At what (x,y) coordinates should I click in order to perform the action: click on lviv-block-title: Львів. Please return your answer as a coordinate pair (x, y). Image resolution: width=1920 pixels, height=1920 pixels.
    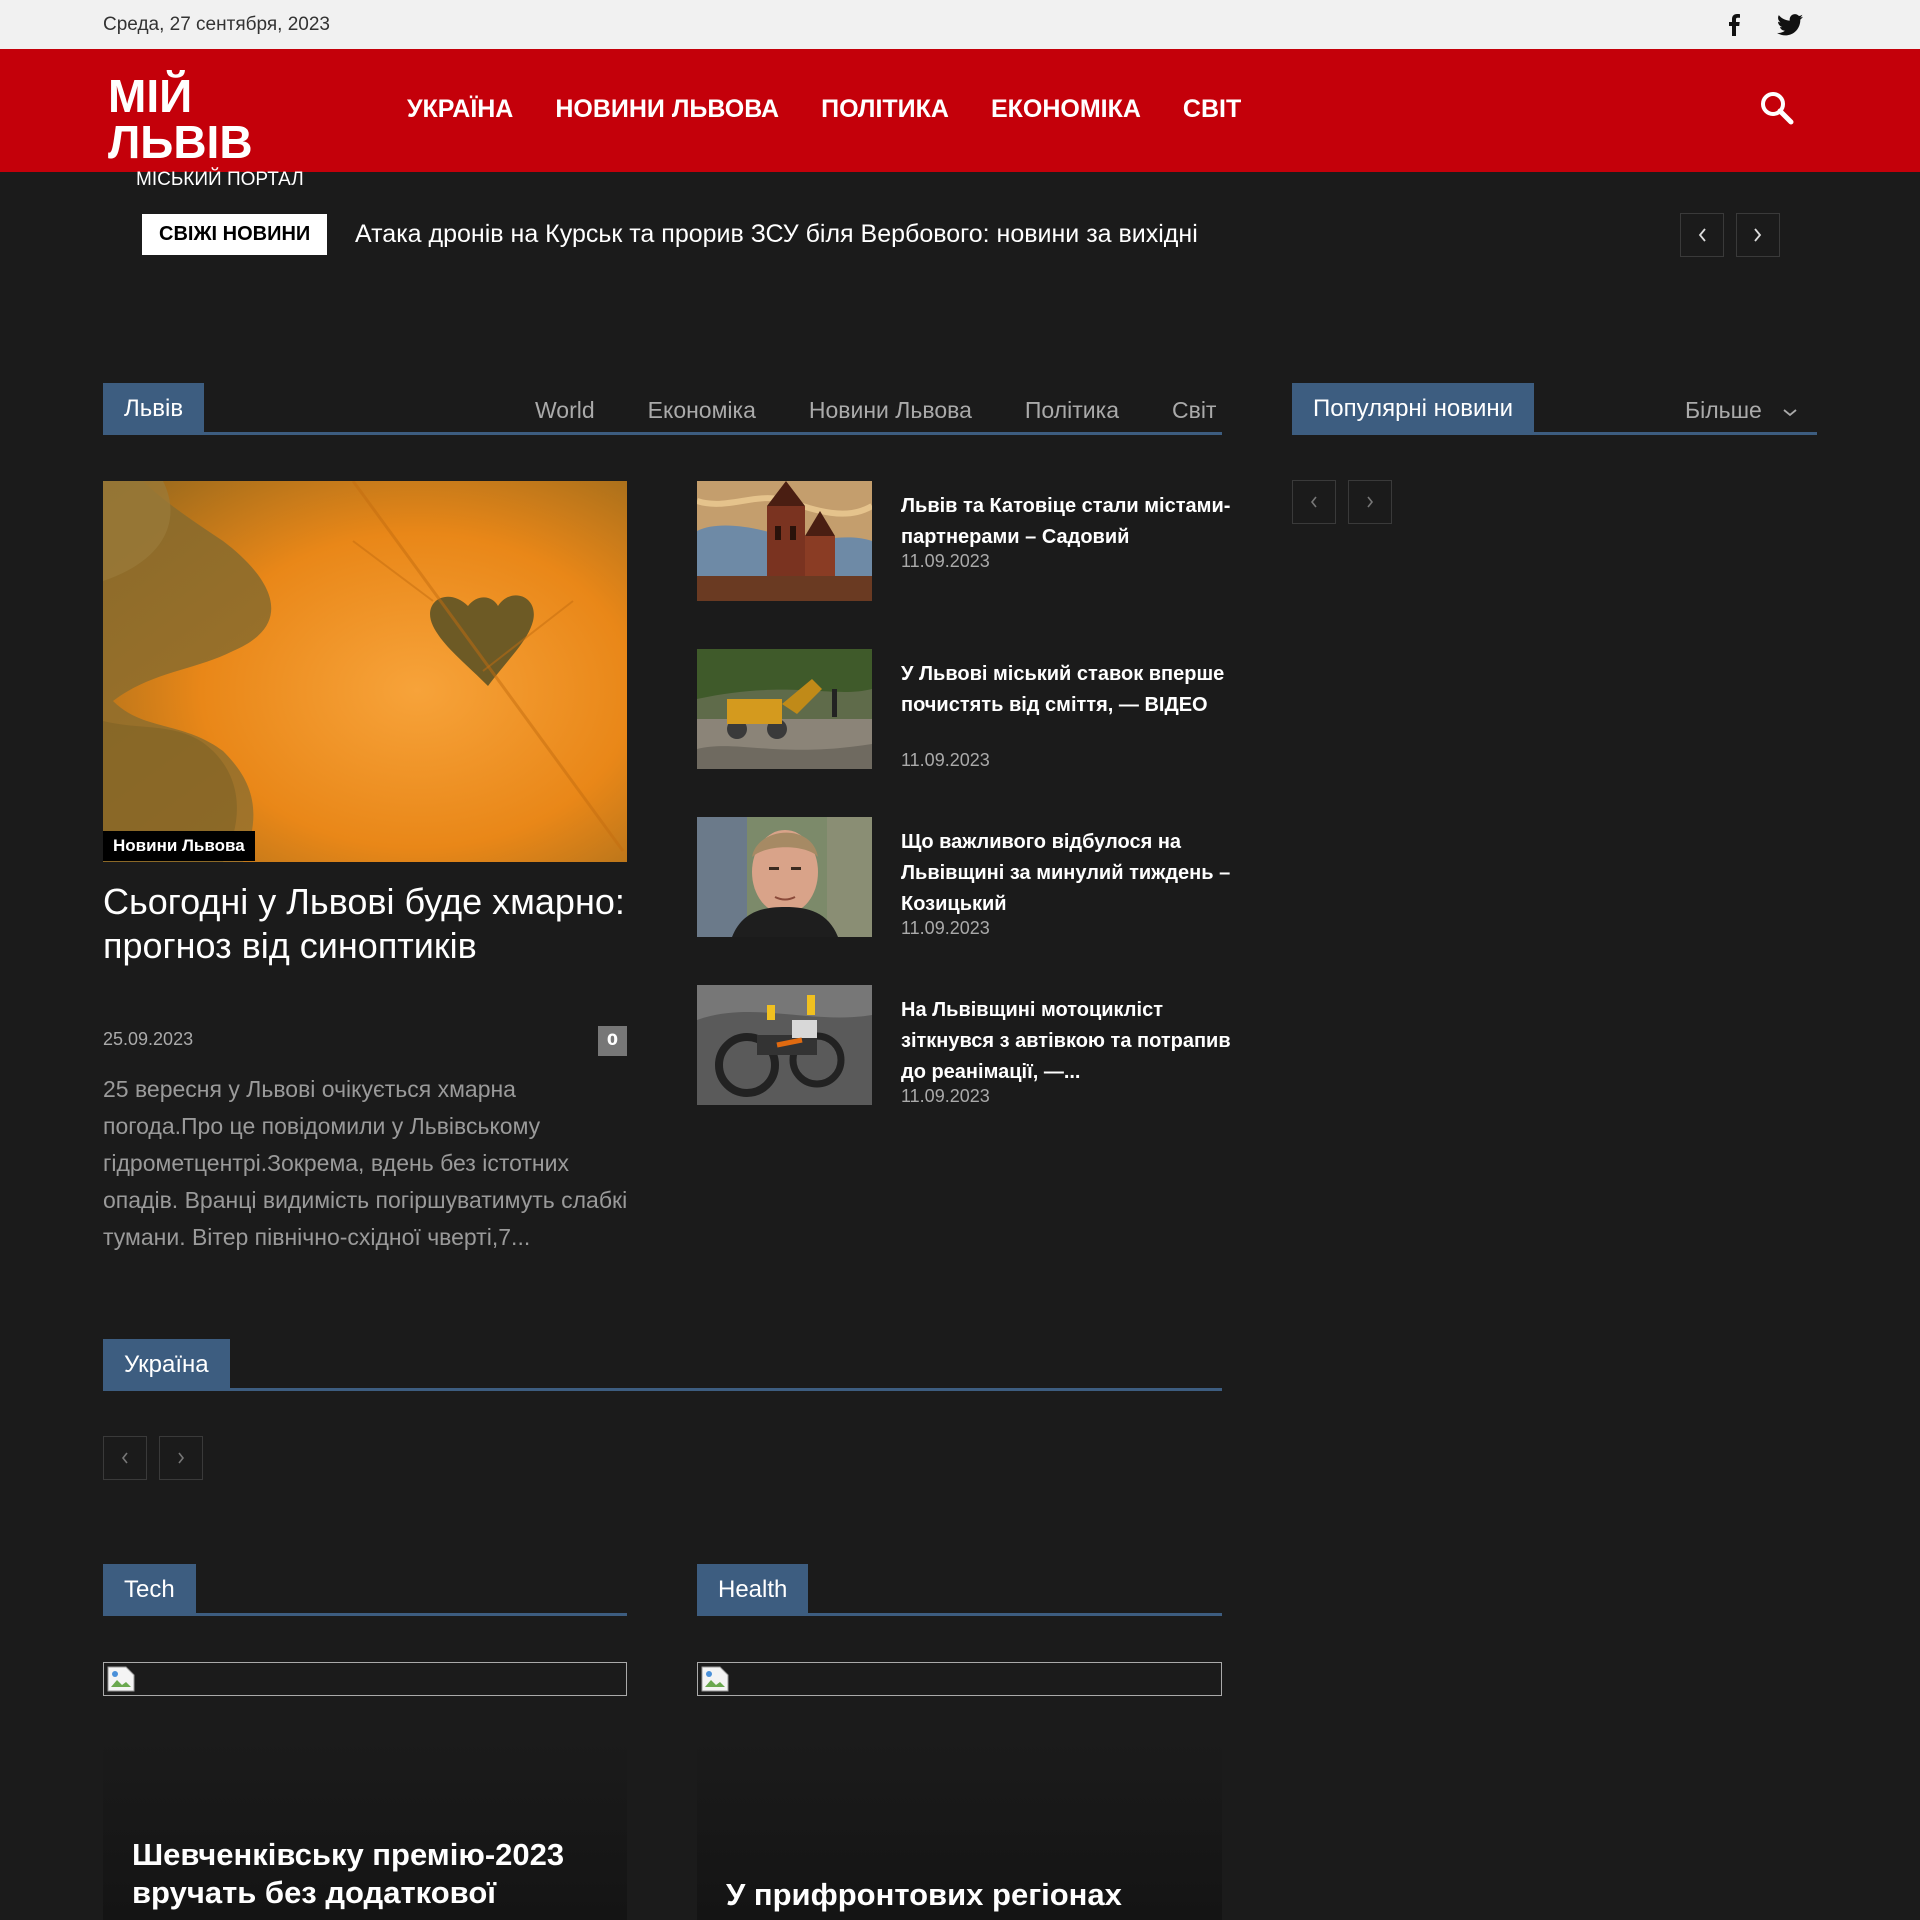
    Looking at the image, I should click on (154, 407).